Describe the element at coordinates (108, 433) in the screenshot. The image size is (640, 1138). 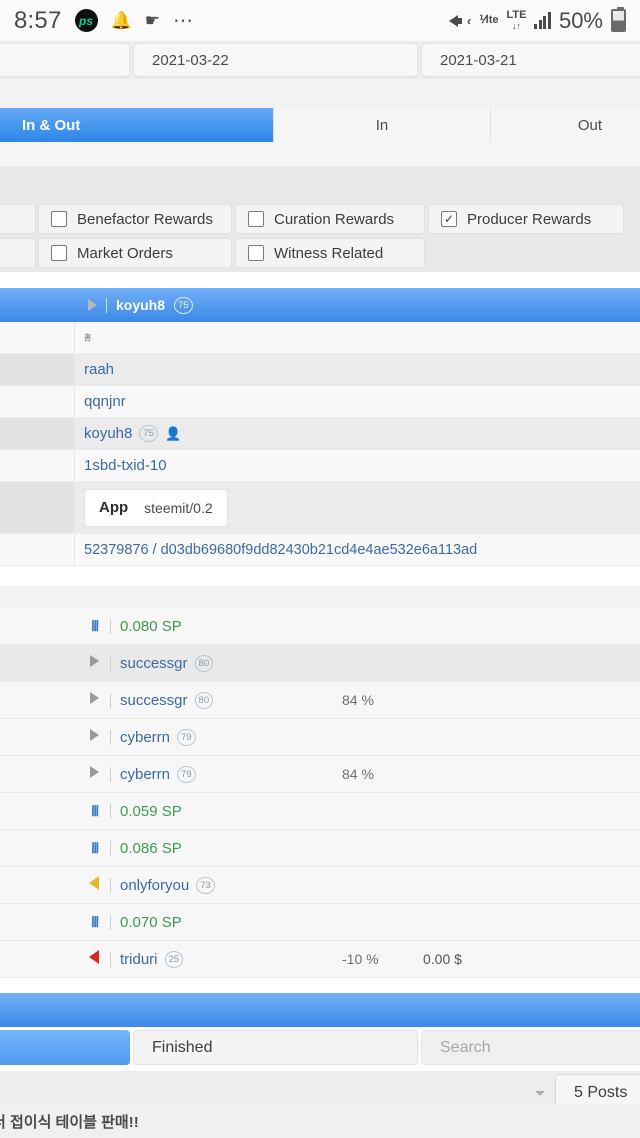
I see `row-value-link: koyuh8` at that location.